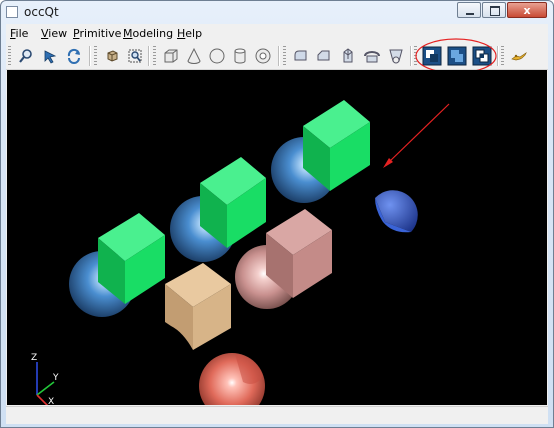 This screenshot has height=428, width=554. Describe the element at coordinates (469, 10) in the screenshot. I see `minimize-button` at that location.